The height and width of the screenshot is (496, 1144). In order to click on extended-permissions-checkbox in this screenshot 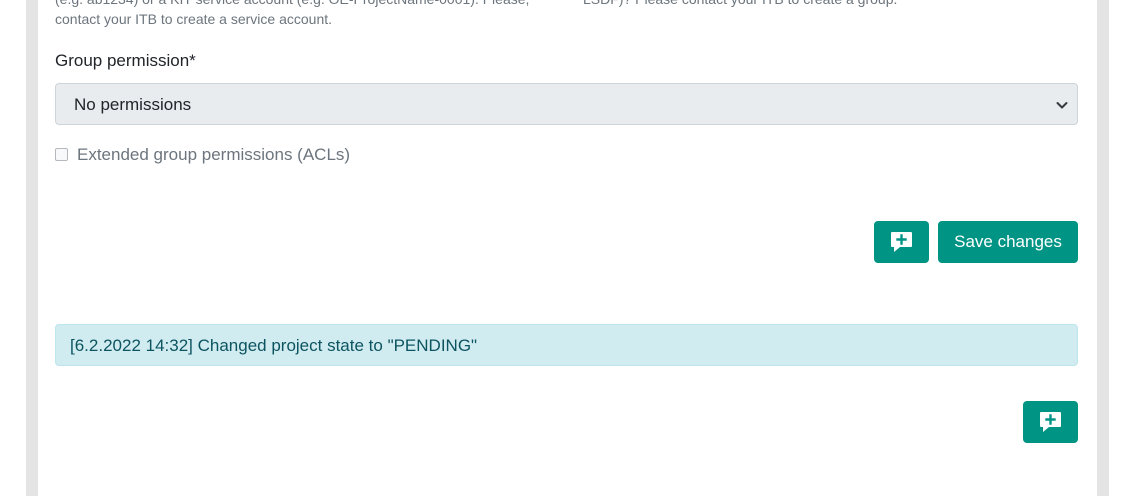, I will do `click(61, 154)`.